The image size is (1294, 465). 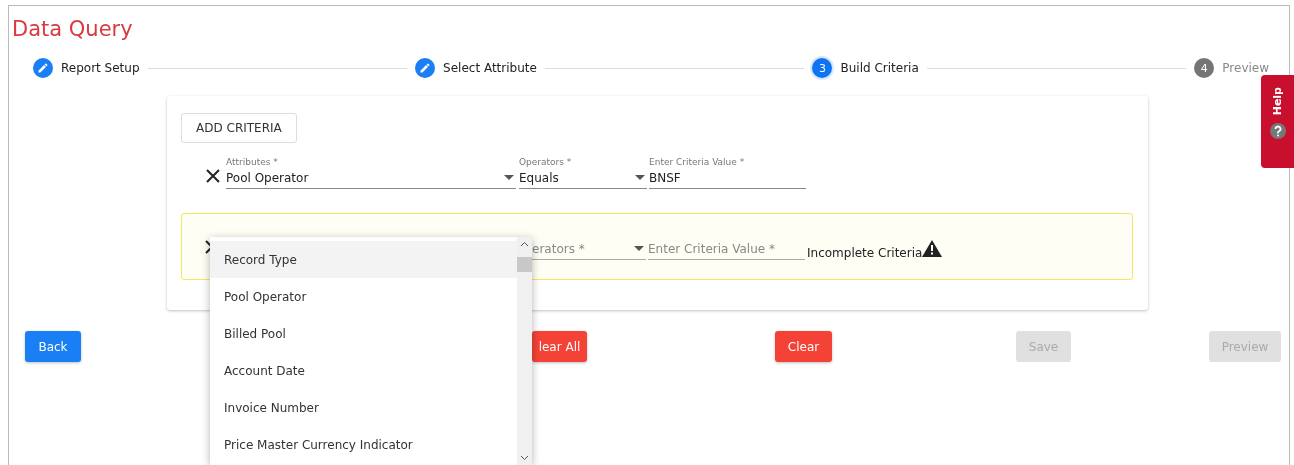 I want to click on scrollbar, so click(x=524, y=351).